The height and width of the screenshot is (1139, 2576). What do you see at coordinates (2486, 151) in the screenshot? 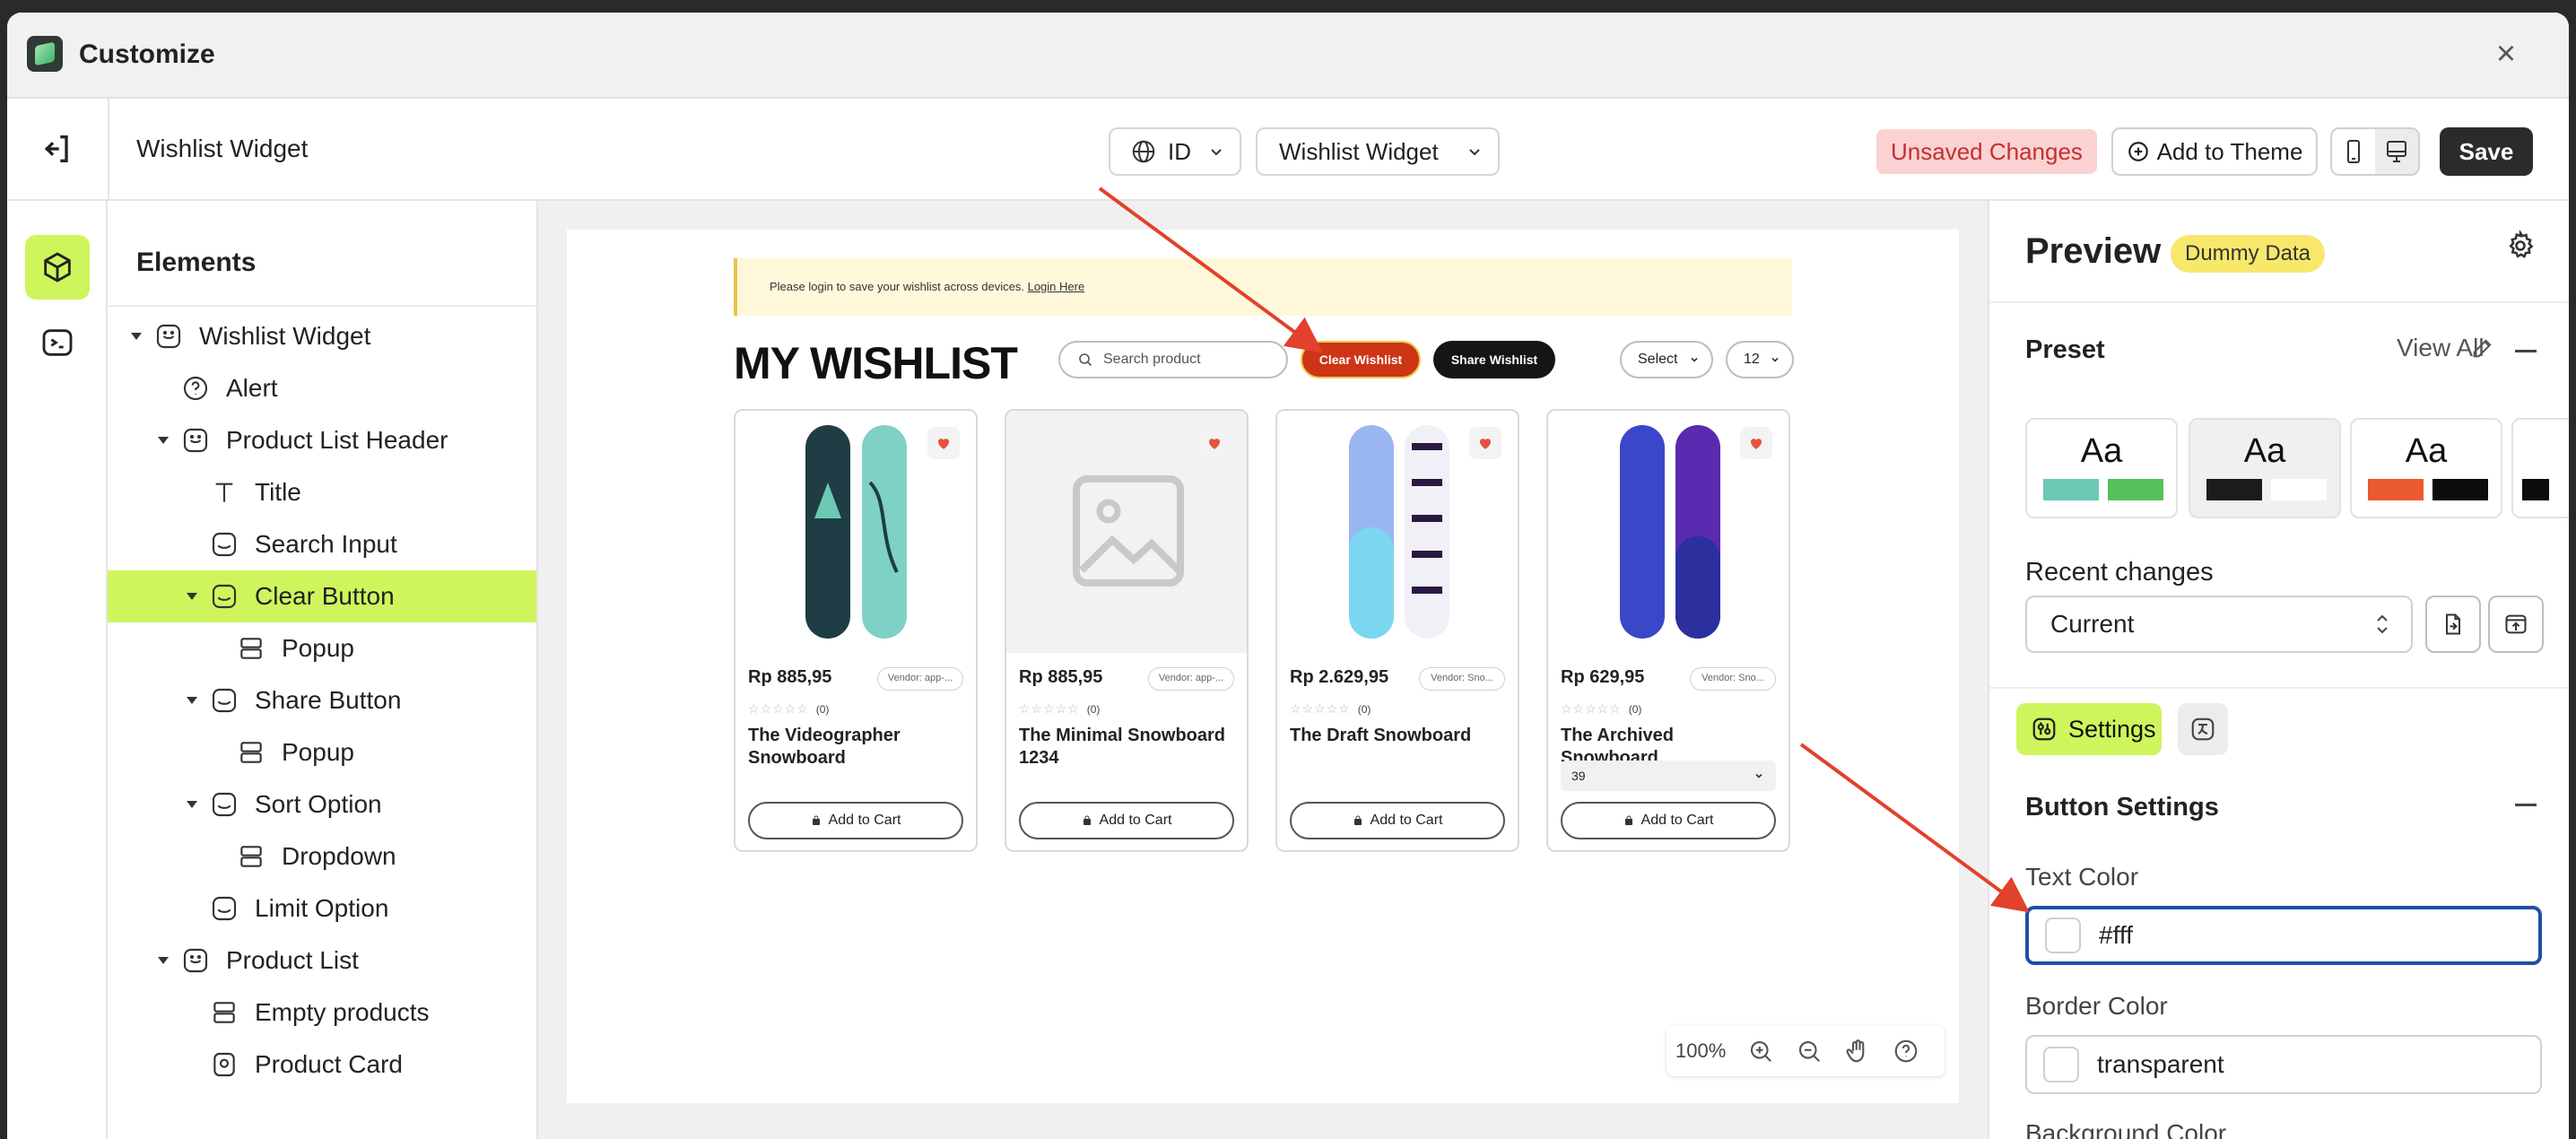
I see `save-button: Save` at bounding box center [2486, 151].